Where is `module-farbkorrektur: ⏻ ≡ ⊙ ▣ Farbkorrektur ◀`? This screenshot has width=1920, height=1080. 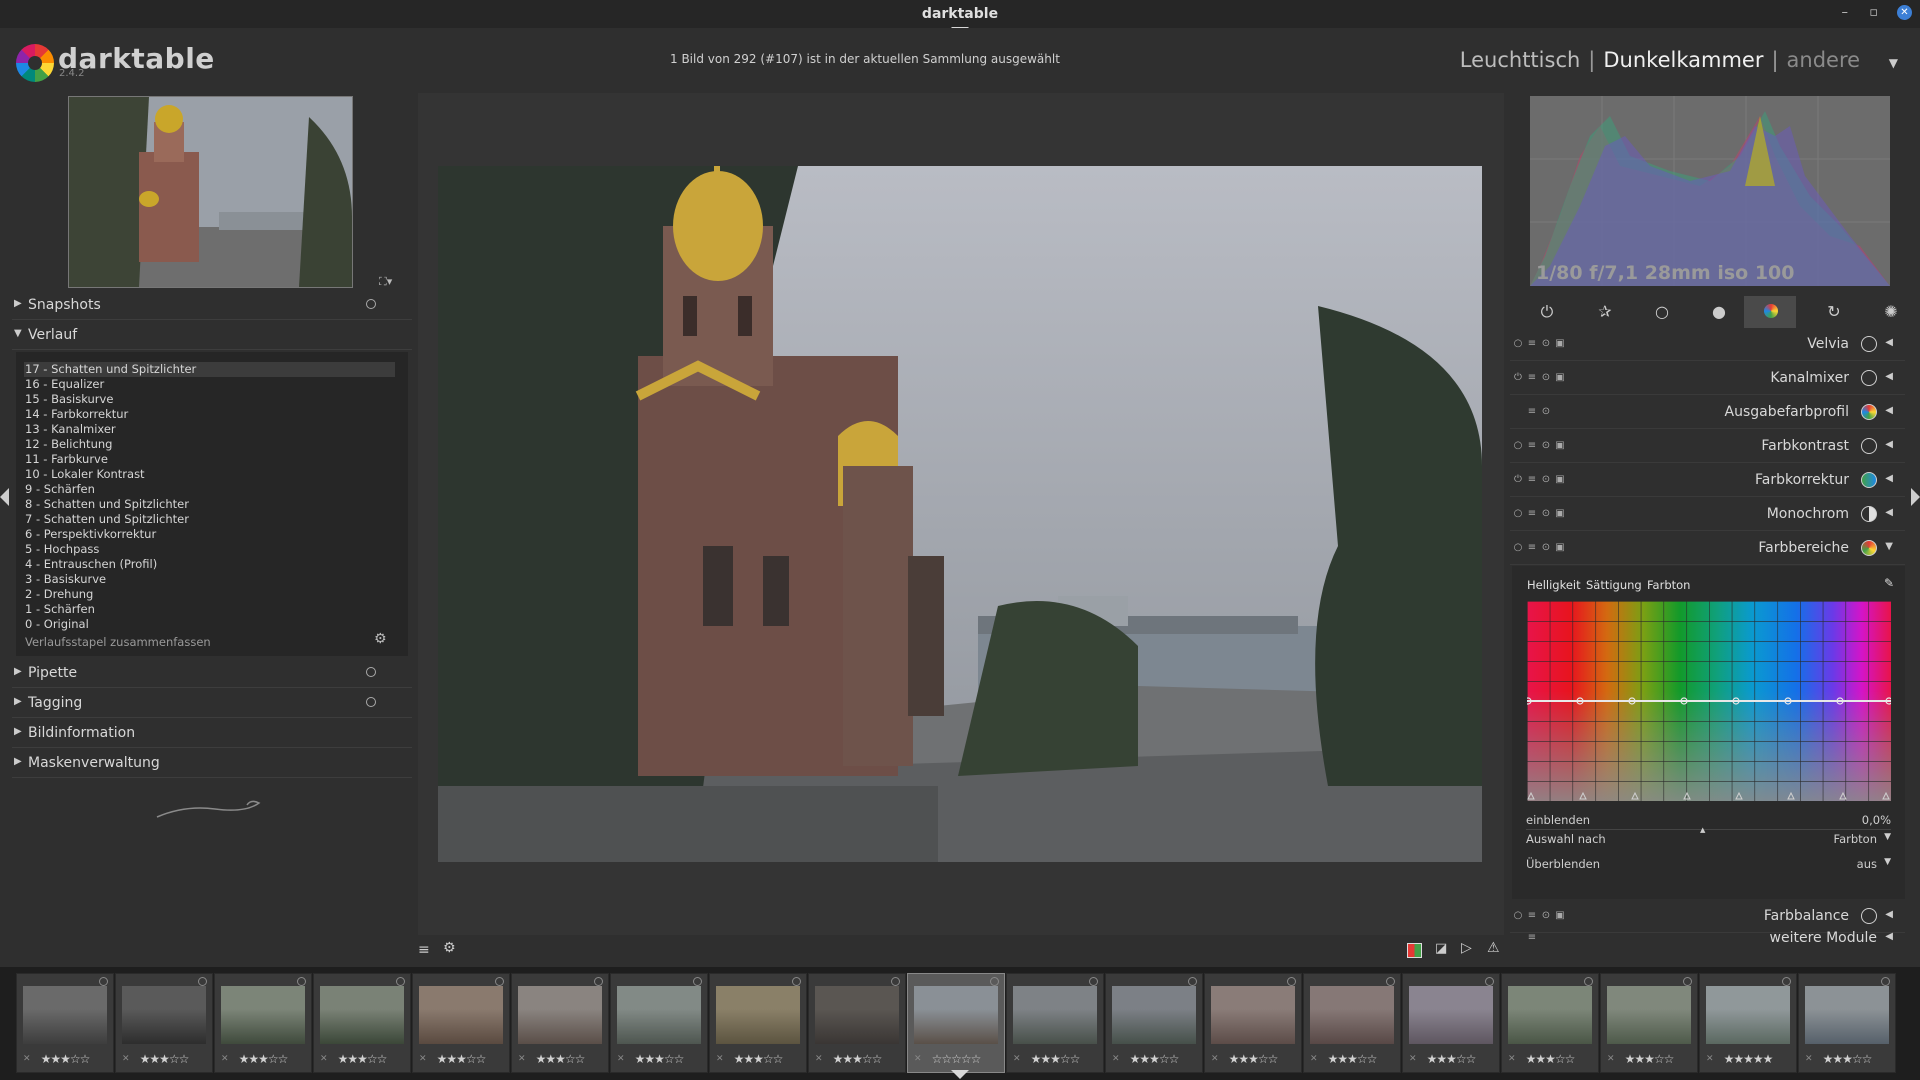
module-farbkorrektur: ⏻ ≡ ⊙ ▣ Farbkorrektur ◀ is located at coordinates (1707, 480).